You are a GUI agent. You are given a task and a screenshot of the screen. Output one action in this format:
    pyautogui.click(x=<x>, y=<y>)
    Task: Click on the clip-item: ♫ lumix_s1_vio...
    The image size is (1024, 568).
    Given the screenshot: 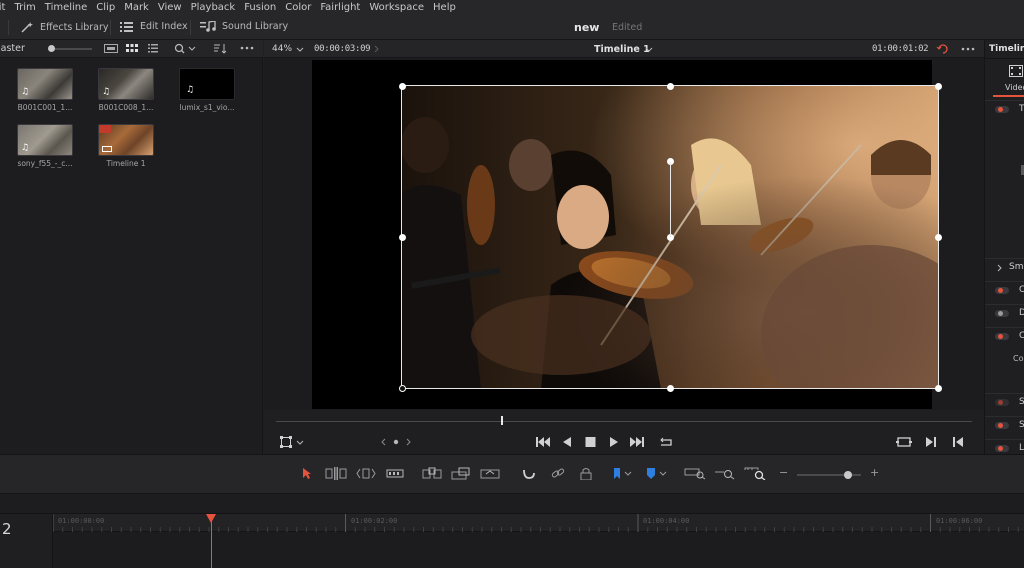 What is the action you would take?
    pyautogui.click(x=207, y=90)
    